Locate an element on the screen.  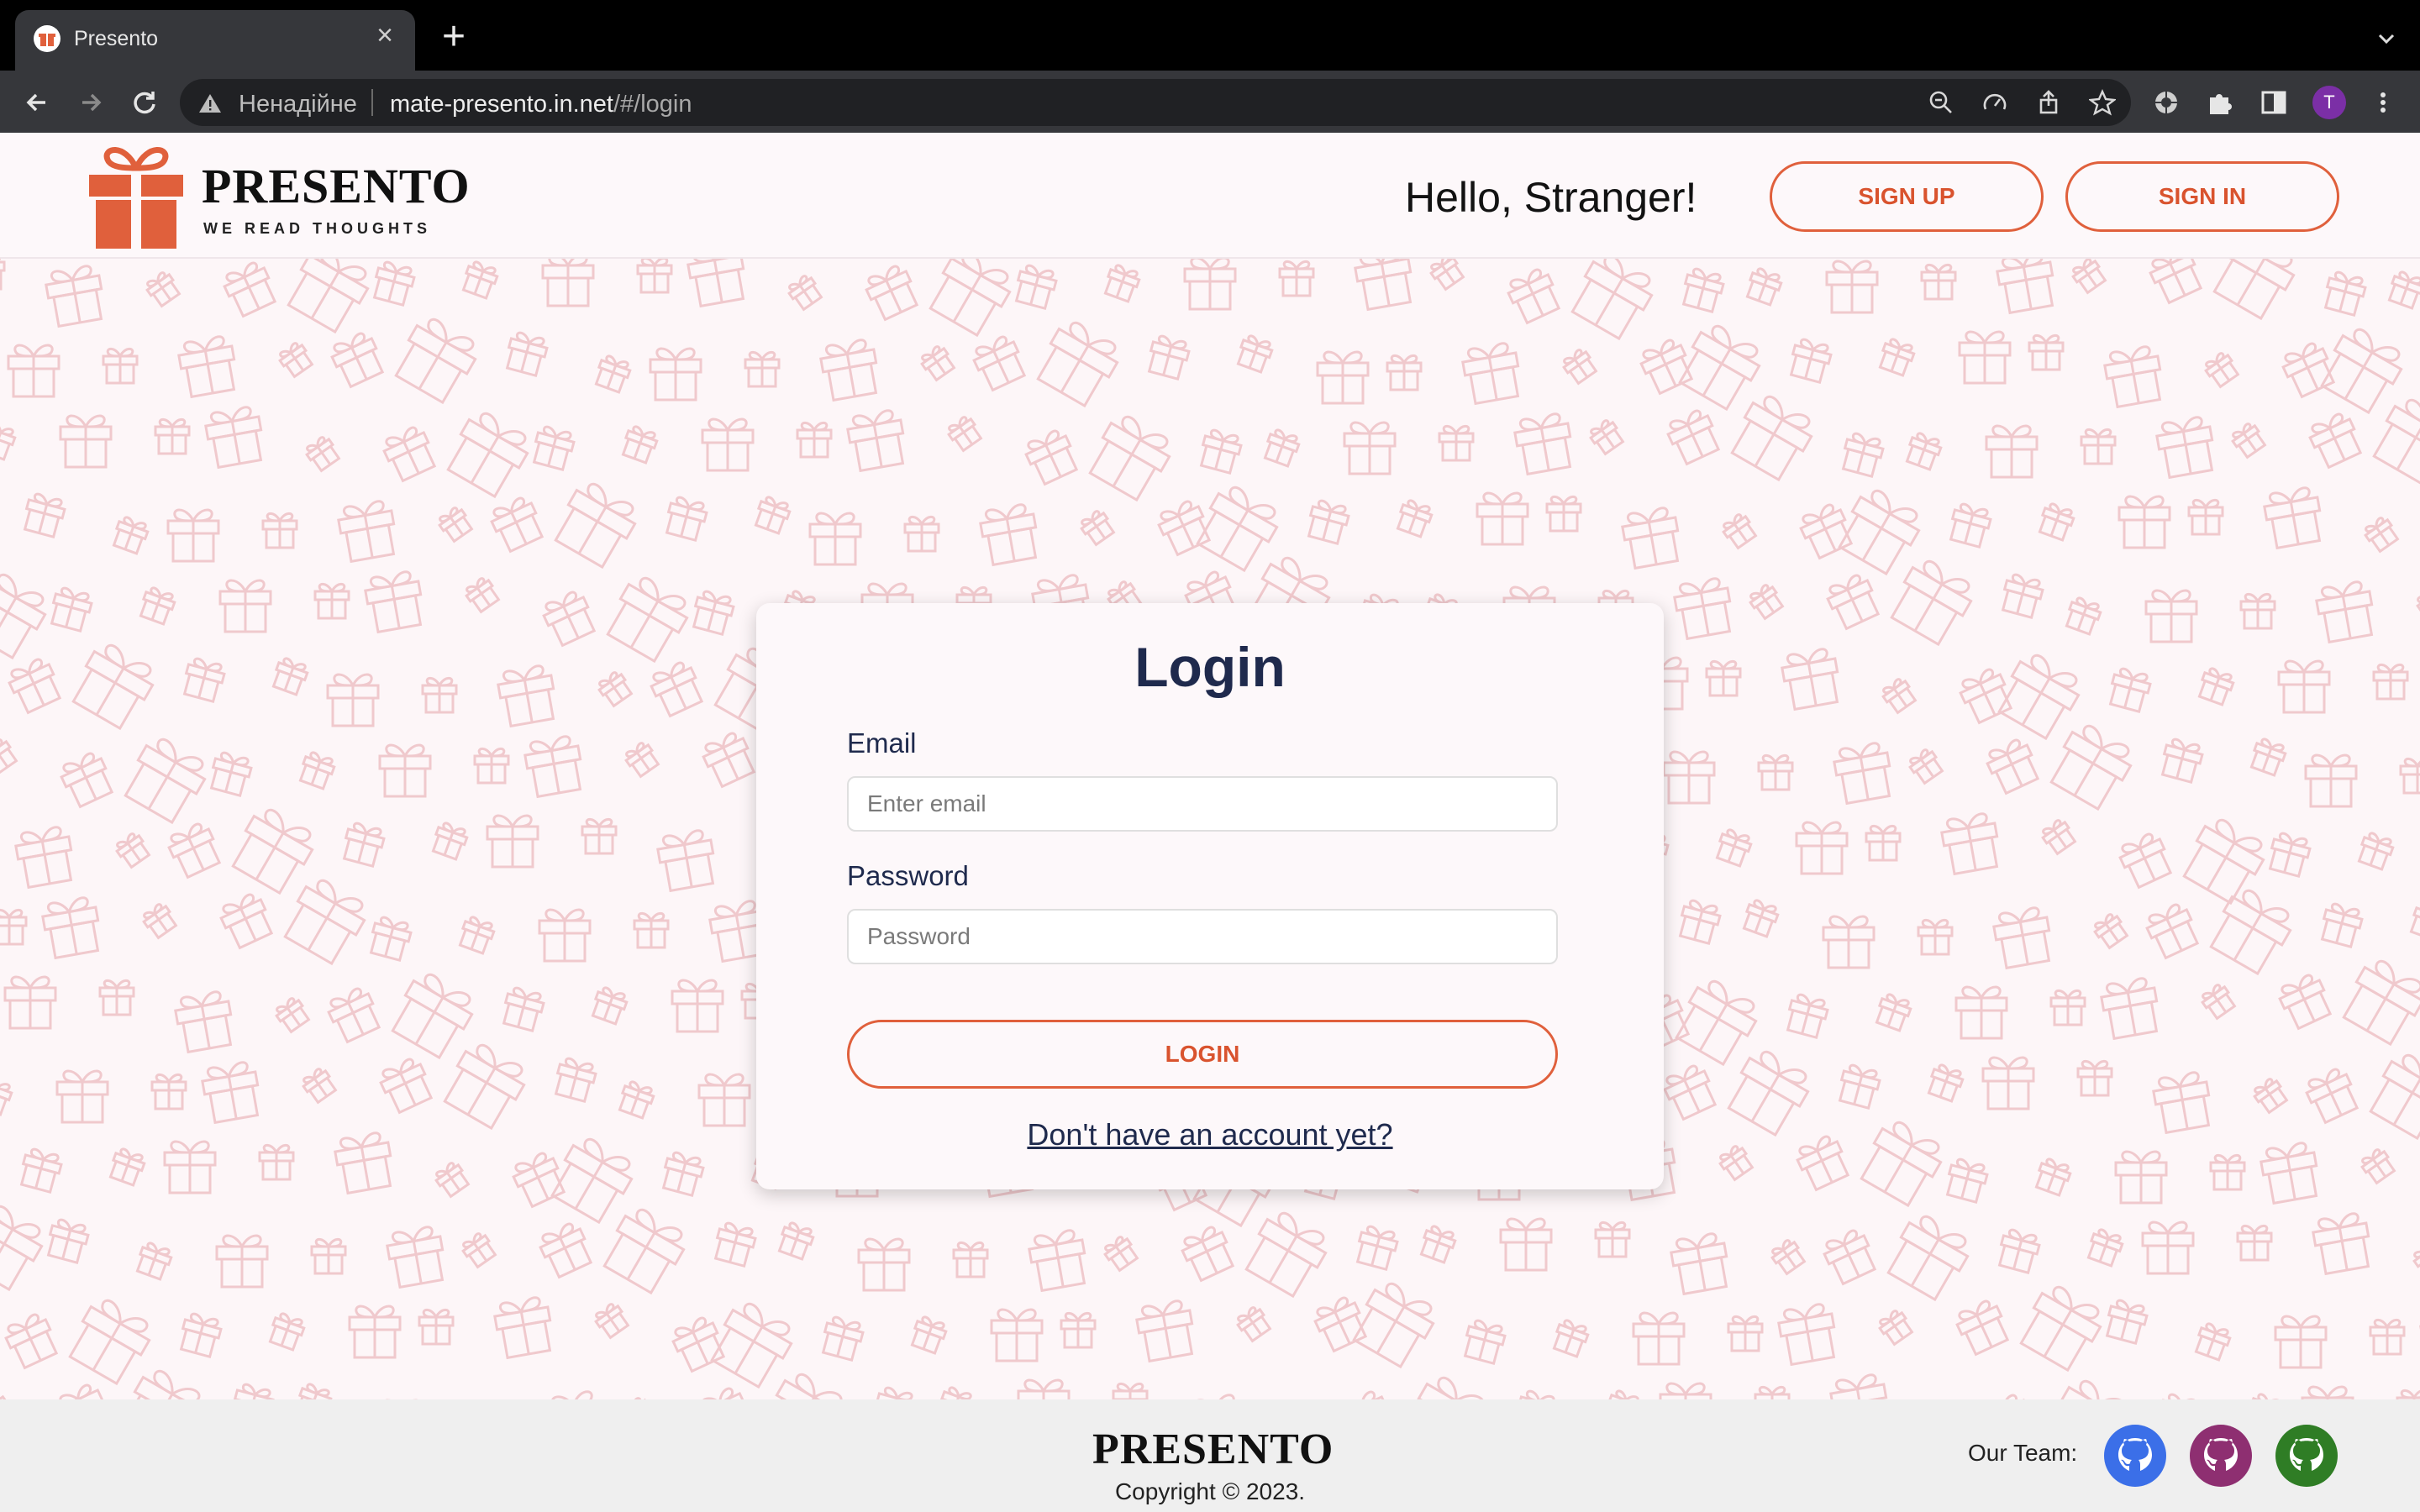
email-input is located at coordinates (1202, 804).